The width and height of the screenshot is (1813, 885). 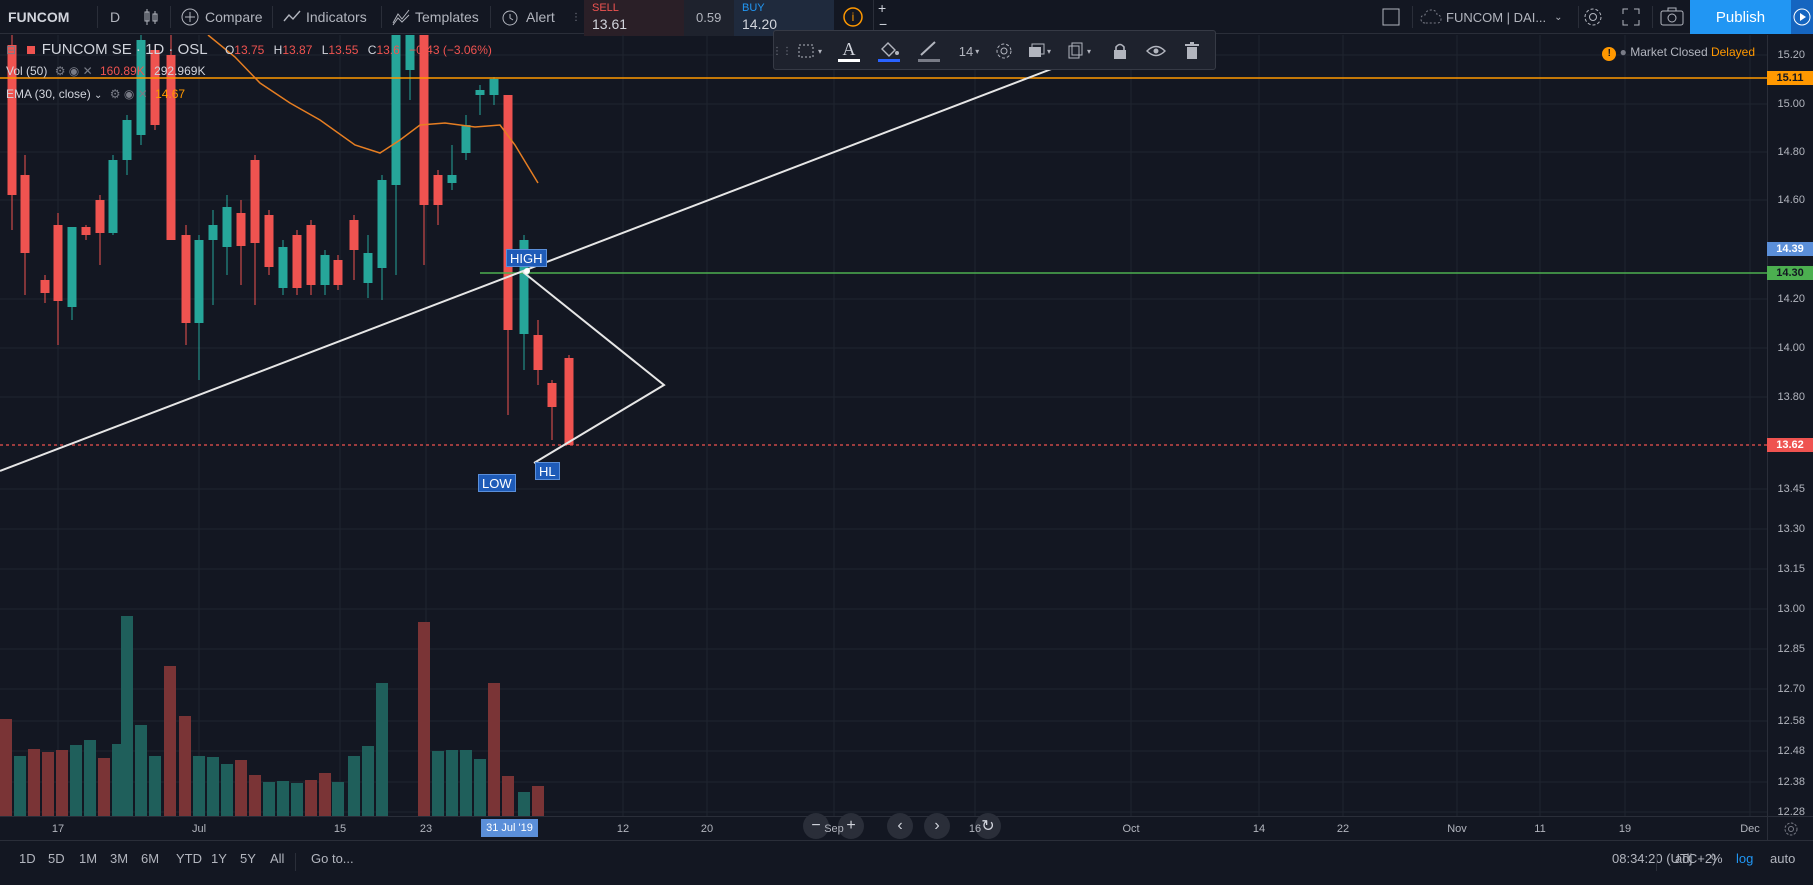 I want to click on trade-qty-stepper: + −, so click(x=882, y=17).